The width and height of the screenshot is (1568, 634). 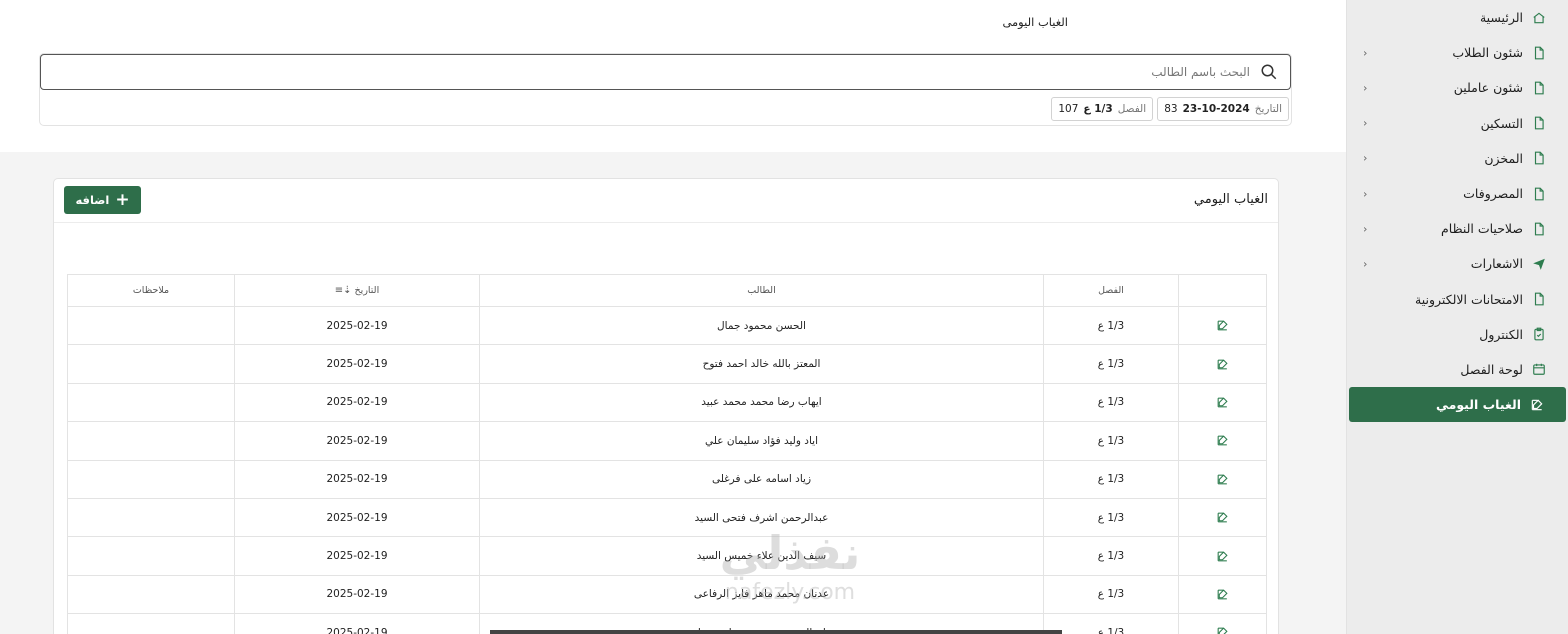 What do you see at coordinates (660, 72) in the screenshot?
I see `search-input` at bounding box center [660, 72].